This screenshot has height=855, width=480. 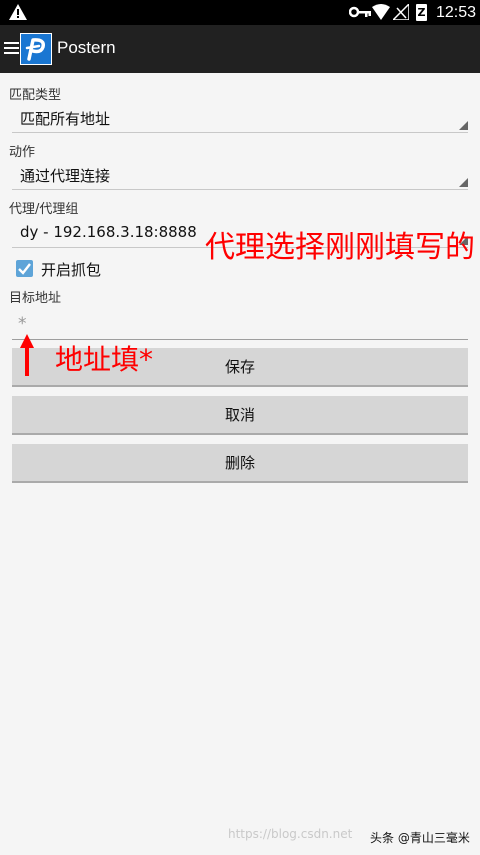 I want to click on wifi-icon, so click(x=381, y=12).